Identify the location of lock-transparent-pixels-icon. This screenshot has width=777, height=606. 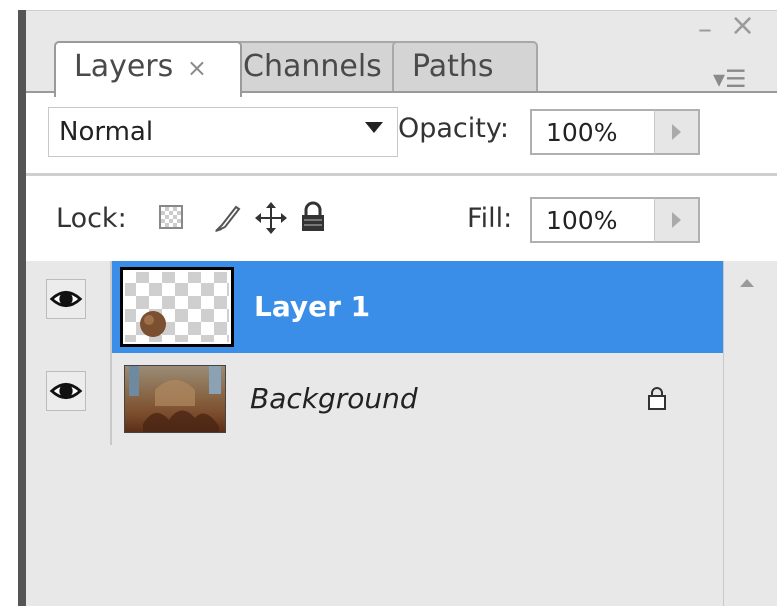
(171, 217).